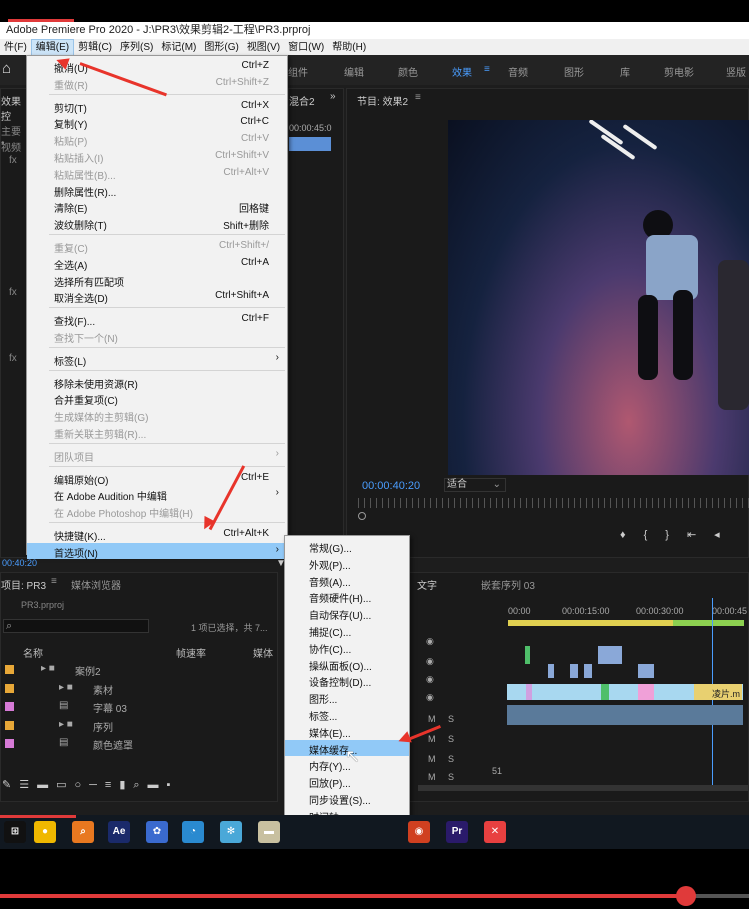 This screenshot has height=909, width=749. I want to click on edit-menu-item-17: 查找(F)... Ctrl+F, so click(157, 319).